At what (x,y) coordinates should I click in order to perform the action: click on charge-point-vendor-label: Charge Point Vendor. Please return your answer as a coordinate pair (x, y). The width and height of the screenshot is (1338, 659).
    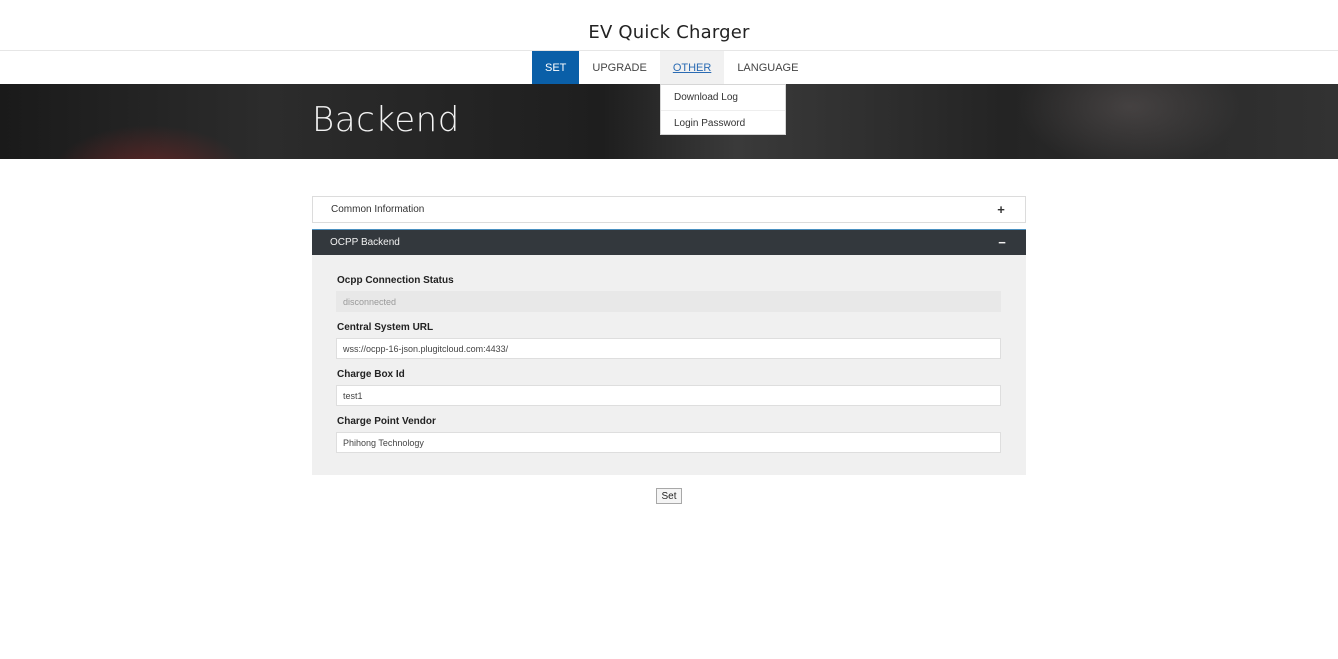
    Looking at the image, I should click on (386, 421).